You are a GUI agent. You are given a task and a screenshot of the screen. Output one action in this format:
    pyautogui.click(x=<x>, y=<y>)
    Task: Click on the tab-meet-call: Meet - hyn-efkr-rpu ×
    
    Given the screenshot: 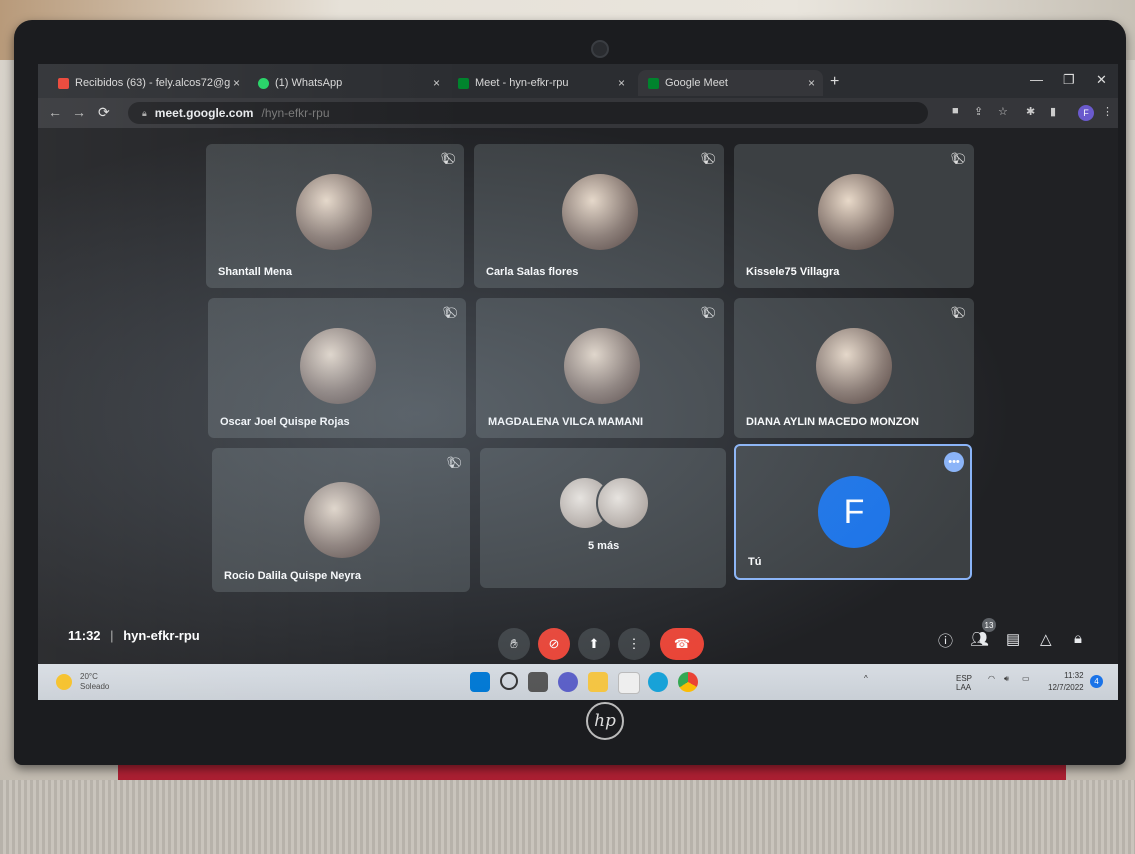 What is the action you would take?
    pyautogui.click(x=540, y=83)
    